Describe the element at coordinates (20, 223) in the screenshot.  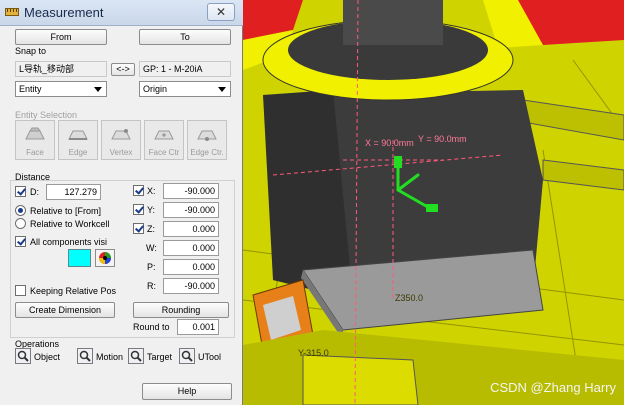
I see `relative-workcell-radio` at that location.